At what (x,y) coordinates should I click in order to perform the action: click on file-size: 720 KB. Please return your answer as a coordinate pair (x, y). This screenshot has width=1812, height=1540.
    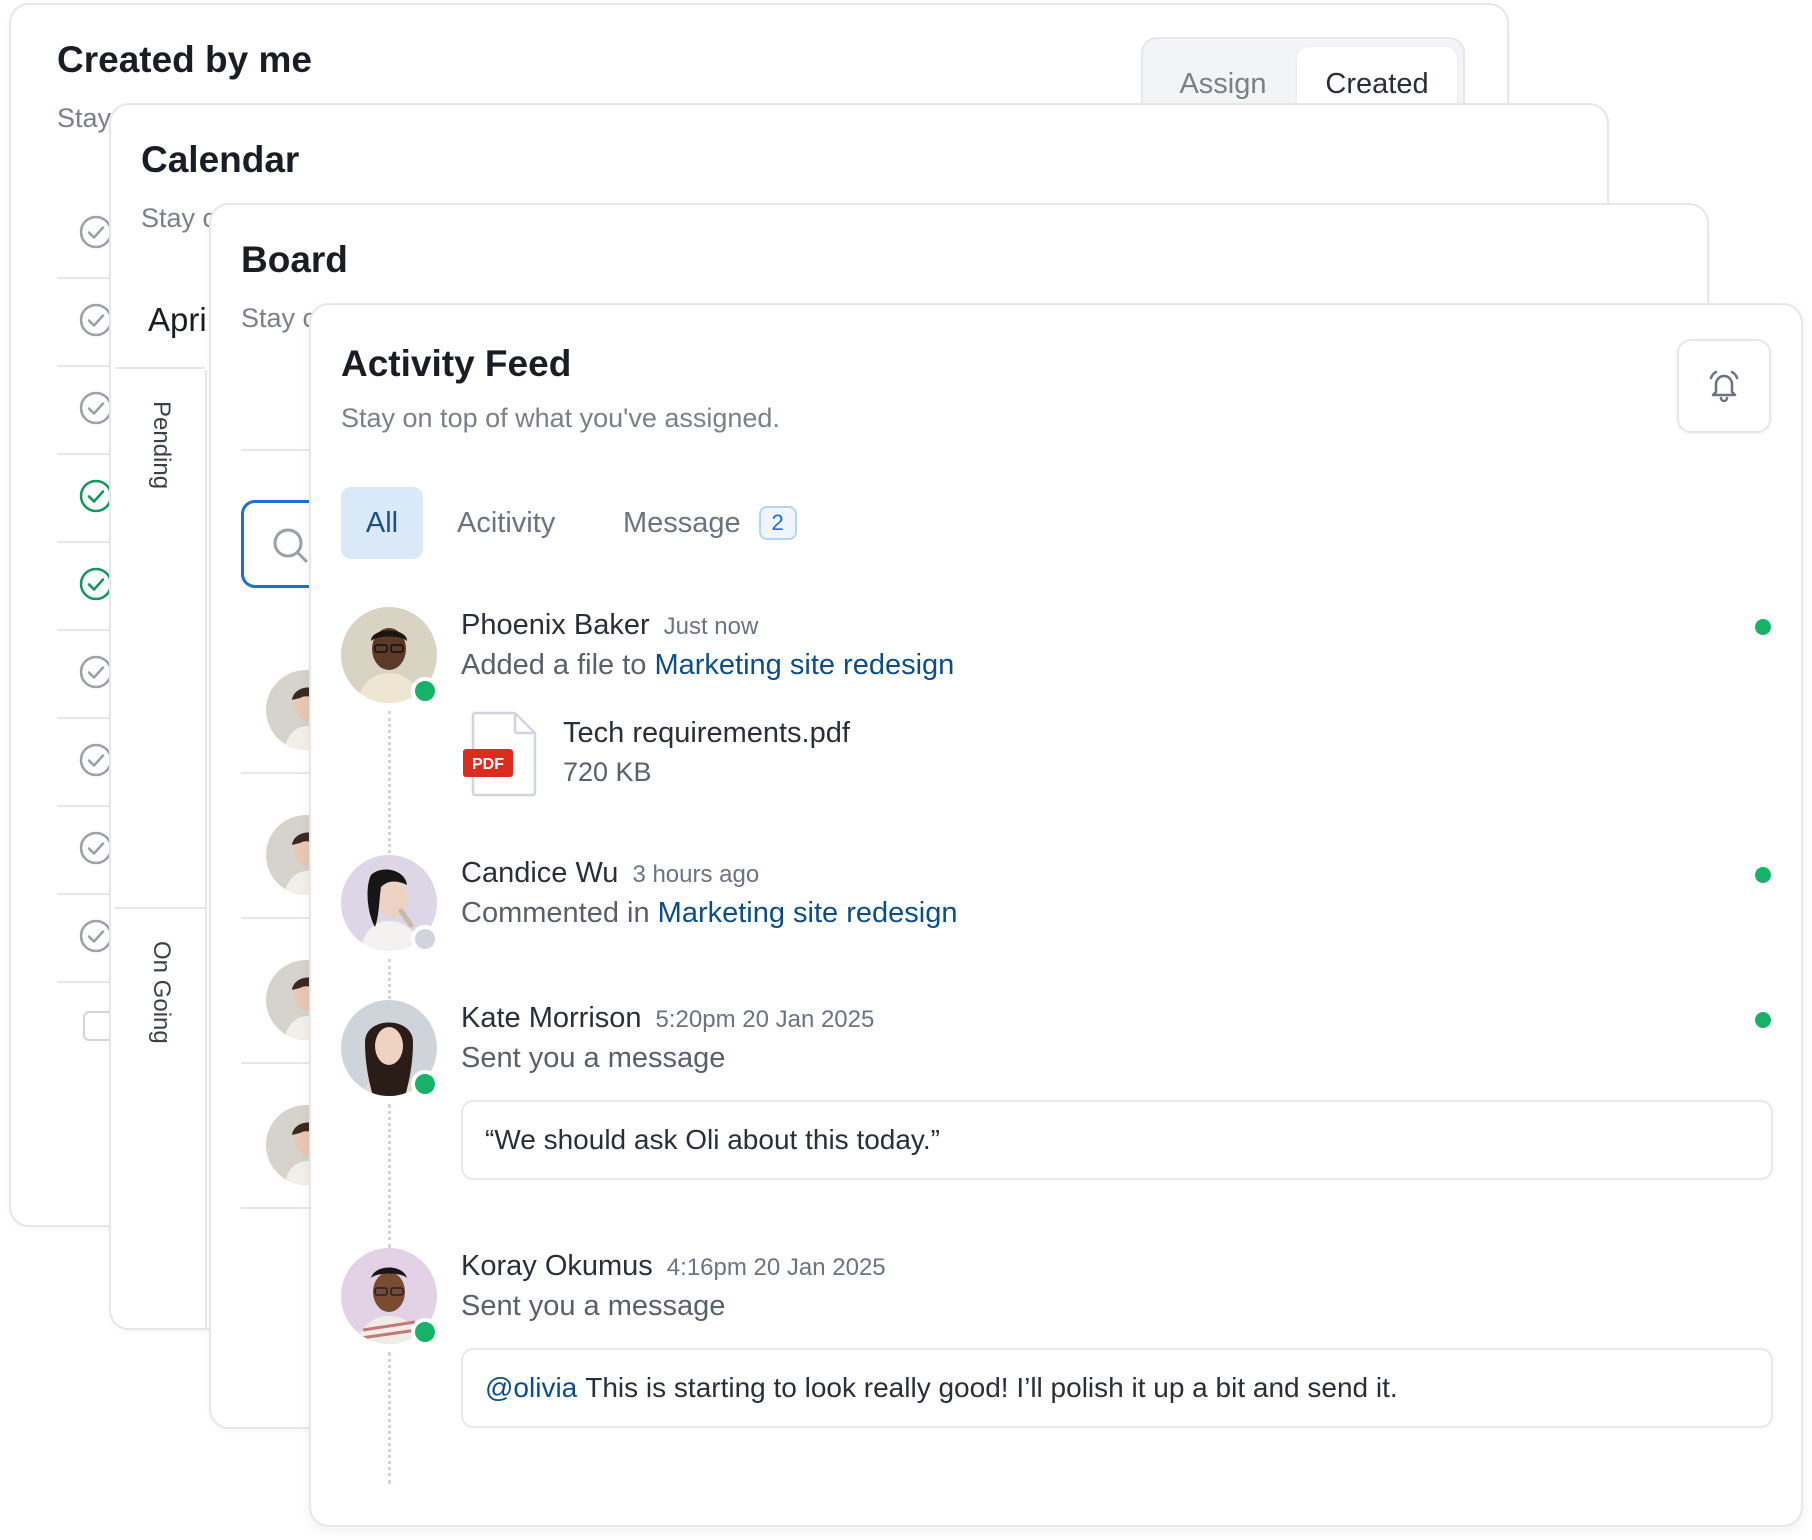
    Looking at the image, I should click on (607, 772).